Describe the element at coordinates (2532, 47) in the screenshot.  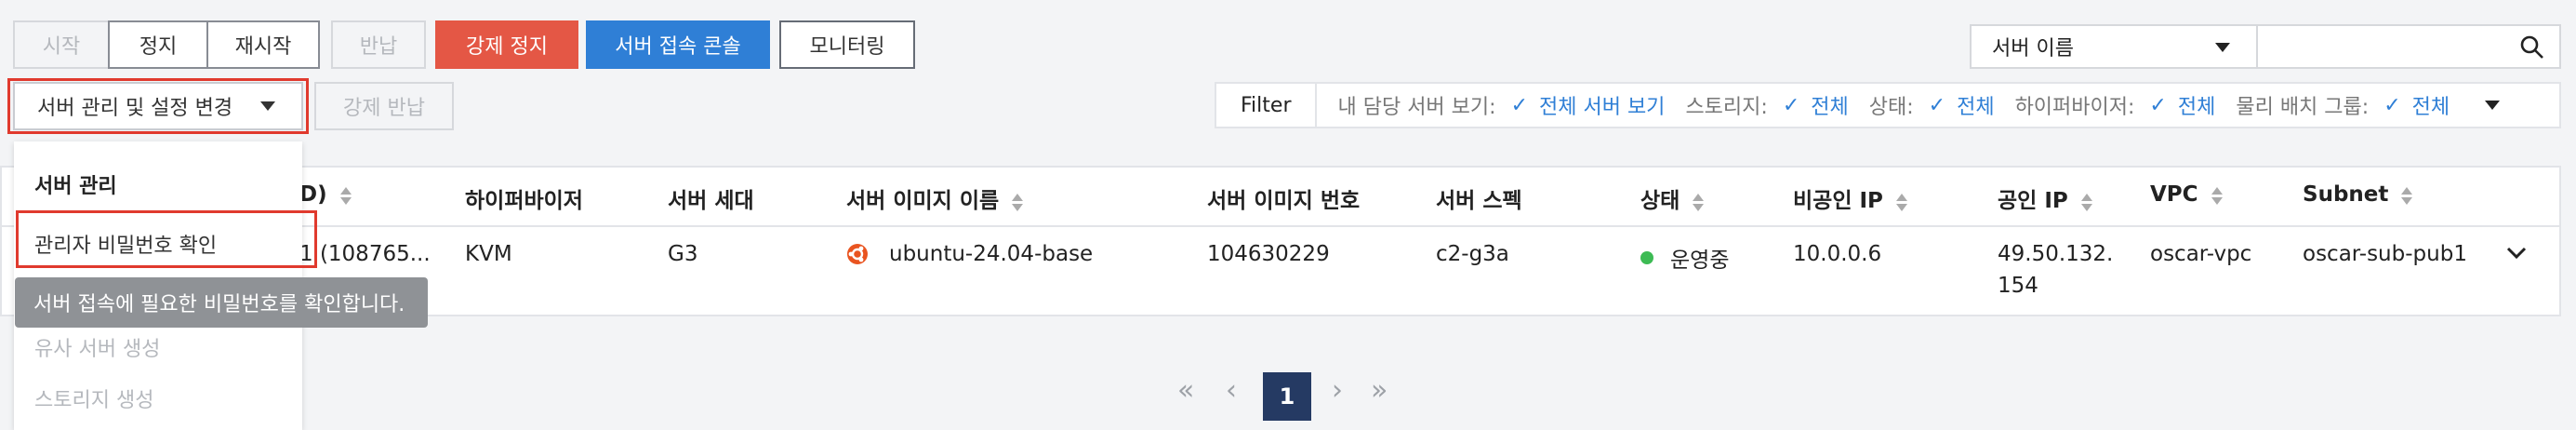
I see `search-icon` at that location.